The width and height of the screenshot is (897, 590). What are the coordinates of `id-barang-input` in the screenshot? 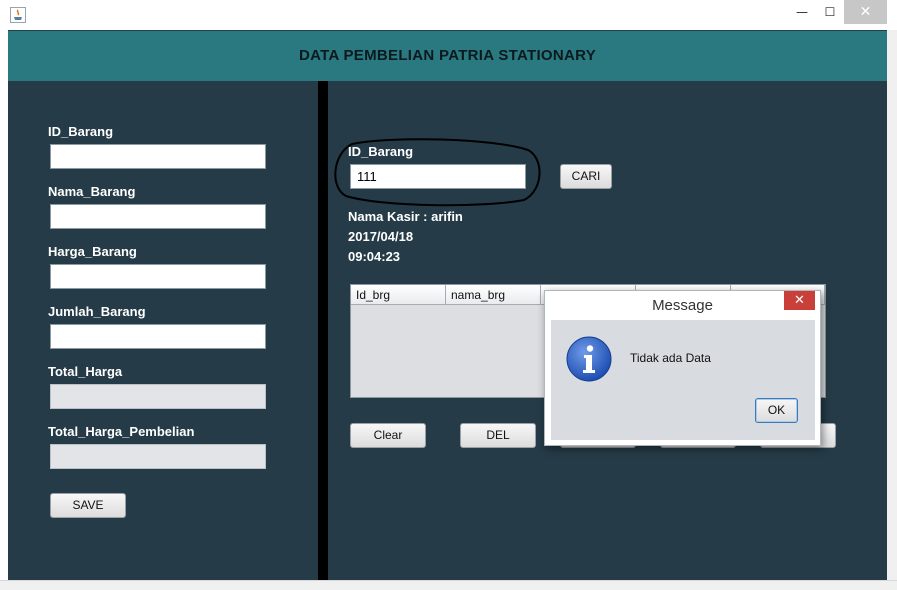 It's located at (158, 156).